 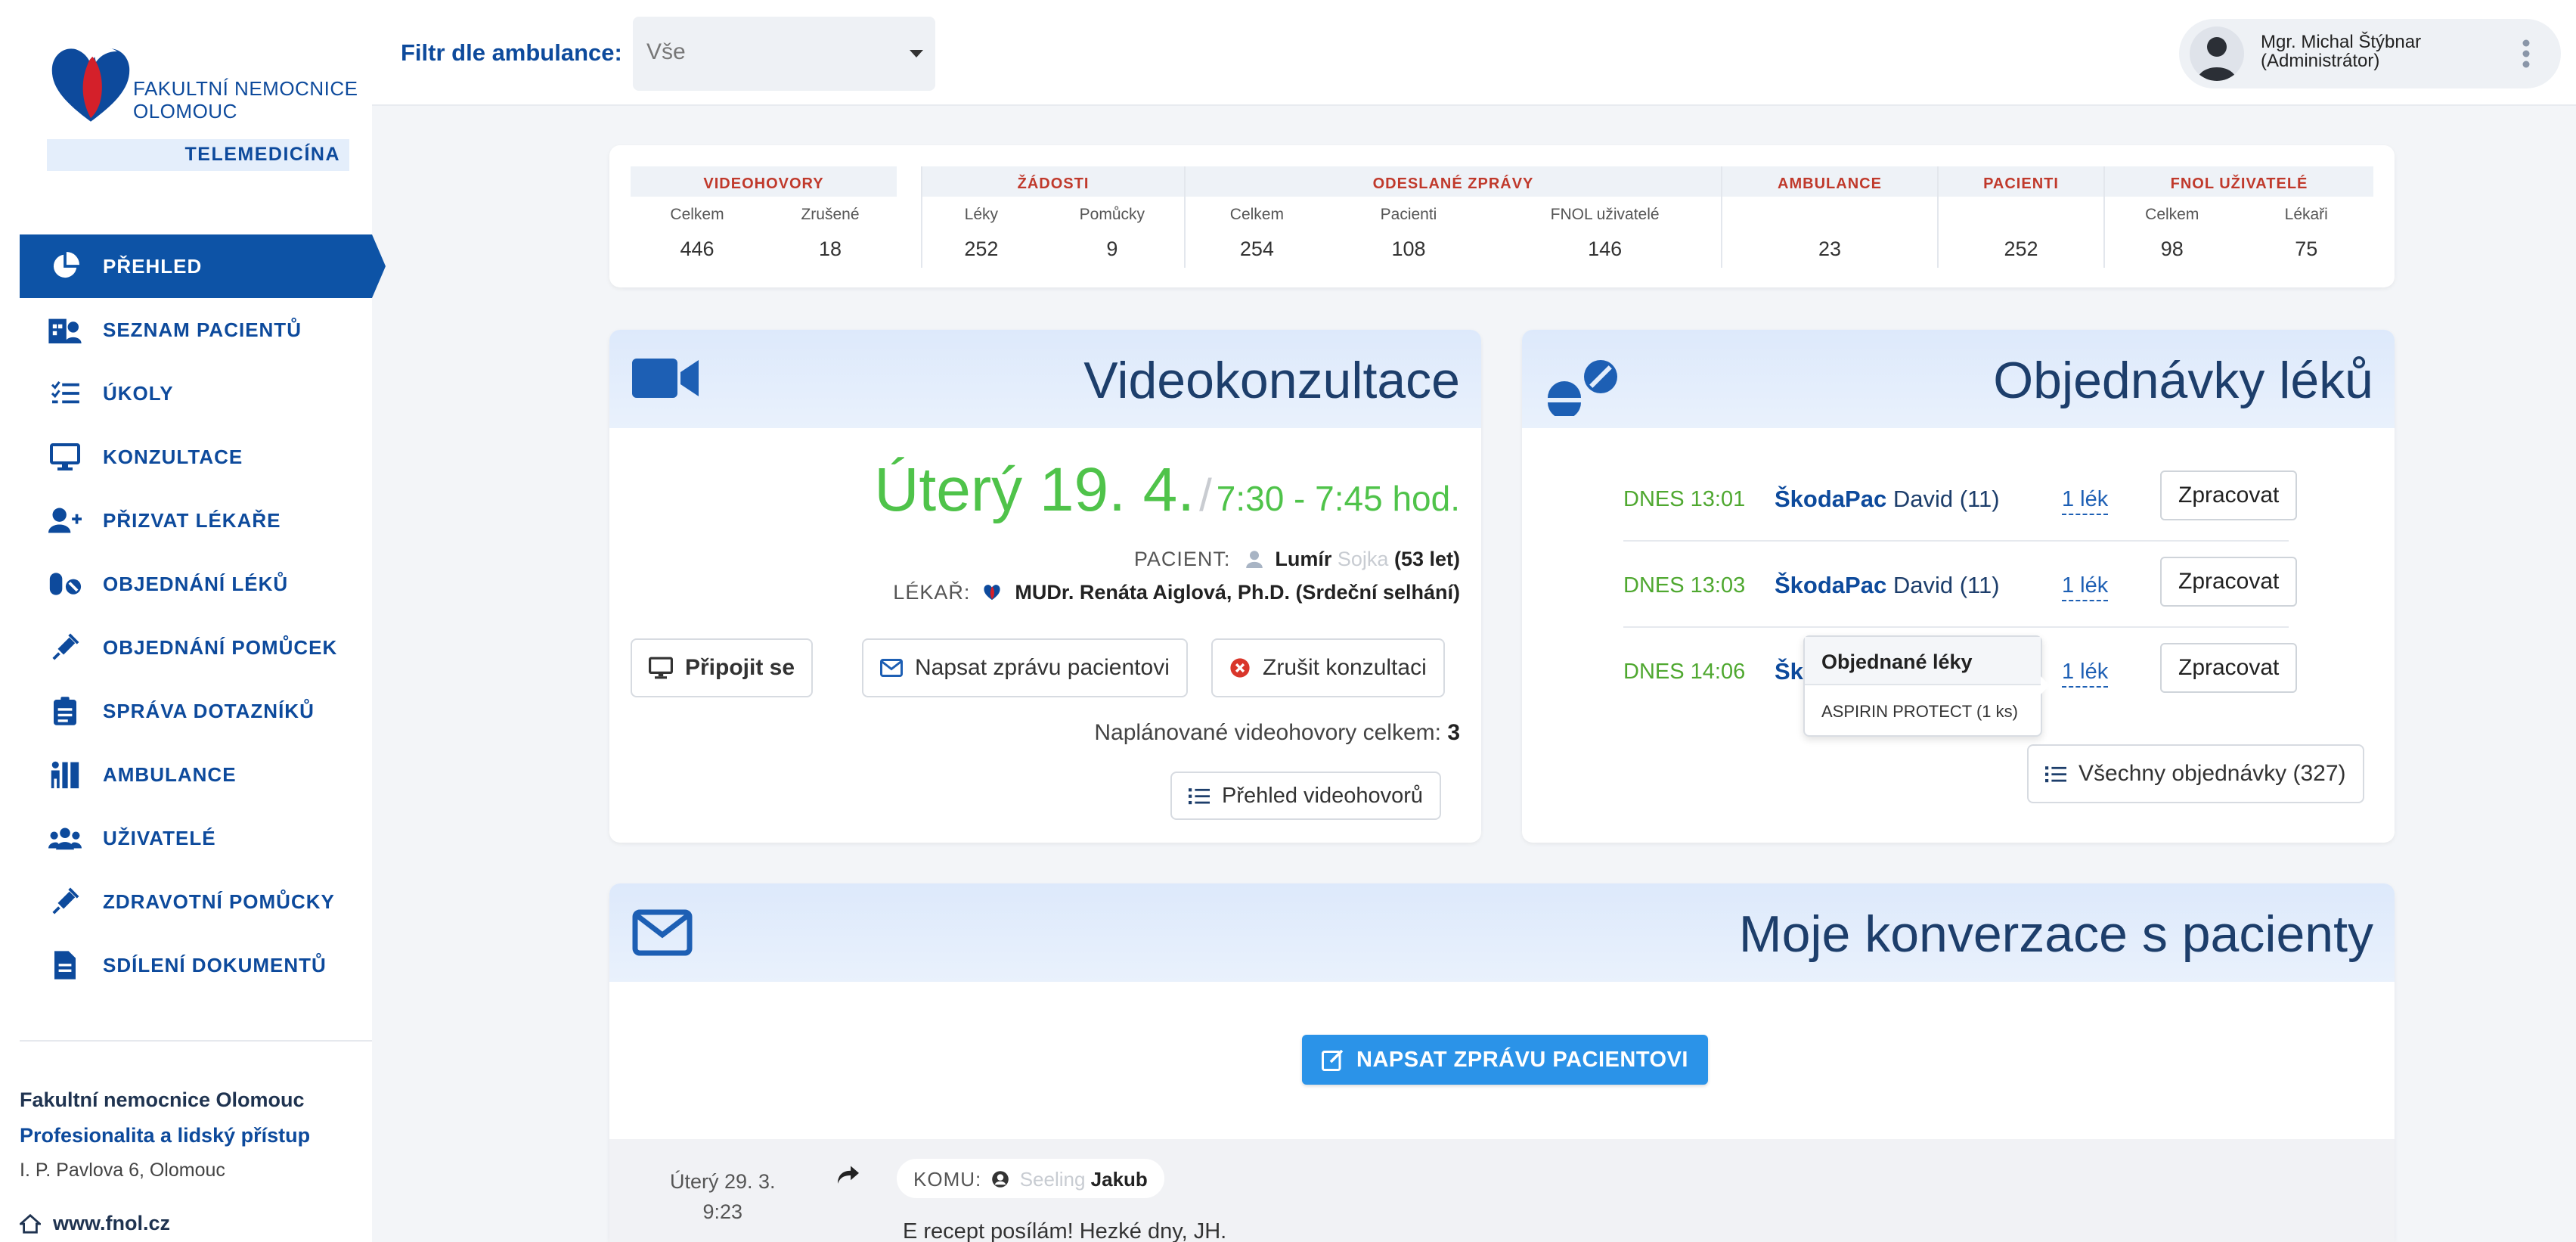 What do you see at coordinates (1119, 1180) in the screenshot?
I see `recipient-name: Jakub` at bounding box center [1119, 1180].